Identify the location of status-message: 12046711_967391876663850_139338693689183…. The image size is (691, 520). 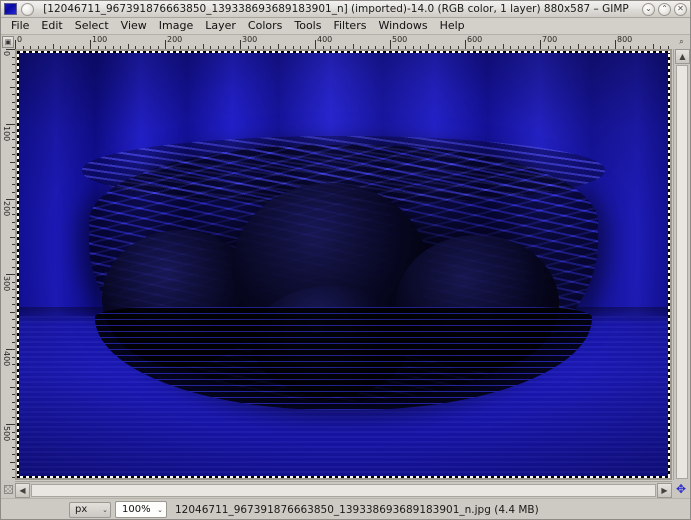
(357, 509).